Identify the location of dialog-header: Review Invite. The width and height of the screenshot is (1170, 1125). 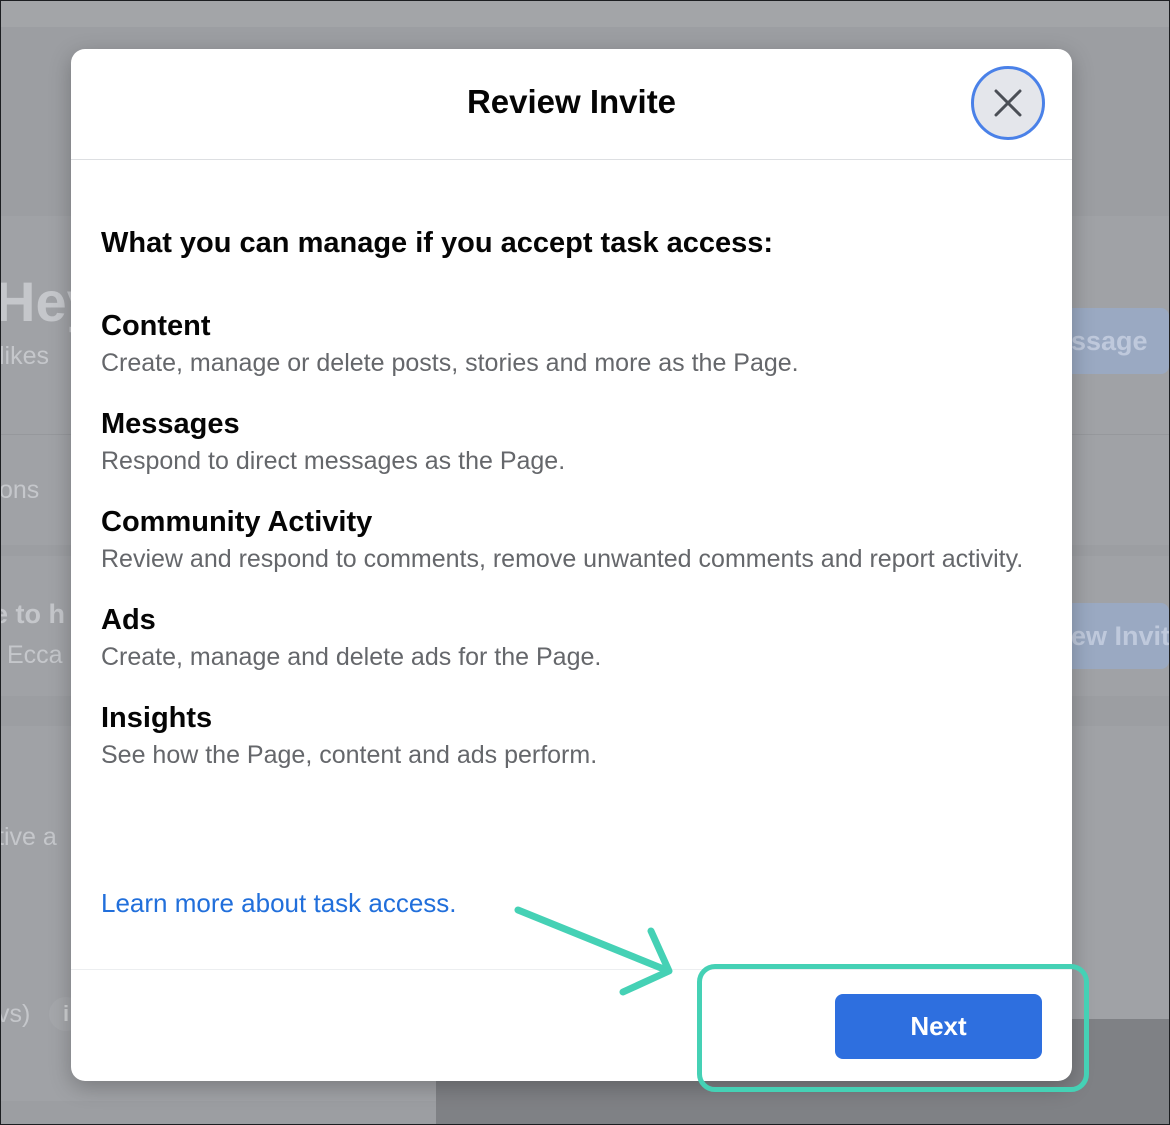
(571, 104).